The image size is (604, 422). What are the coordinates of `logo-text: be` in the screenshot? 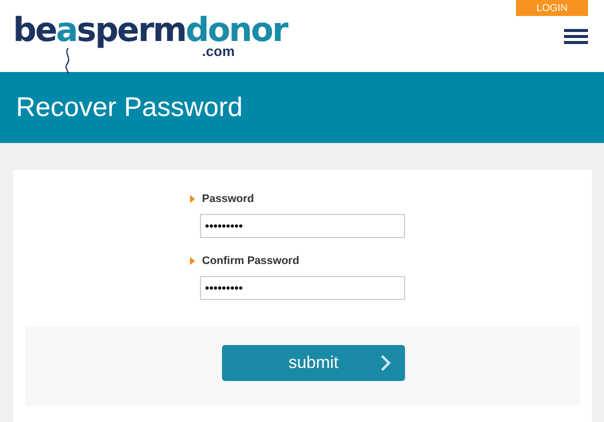 It's located at (34, 30).